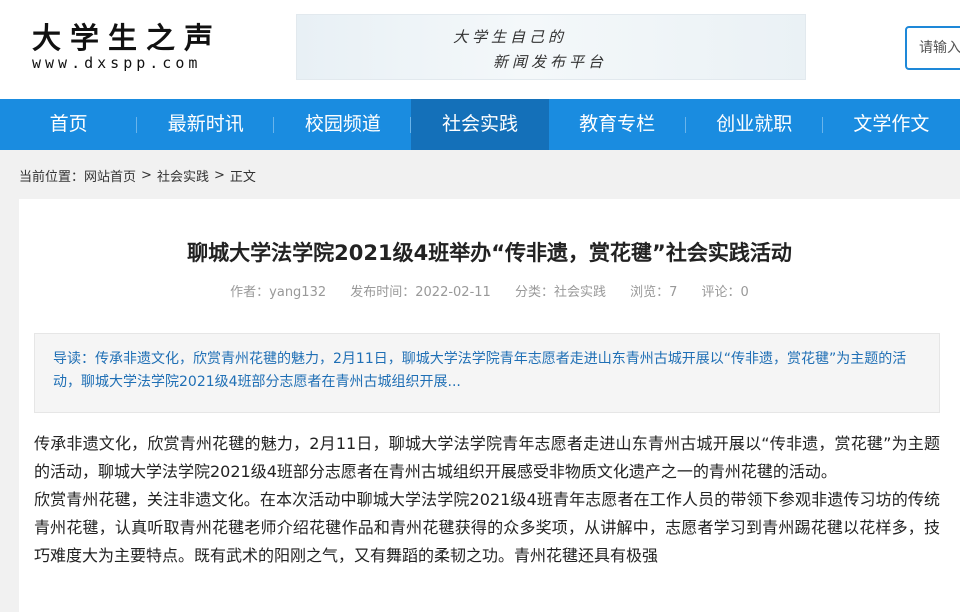 The height and width of the screenshot is (612, 960). What do you see at coordinates (127, 38) in the screenshot?
I see `logo-title: 大学生之声` at bounding box center [127, 38].